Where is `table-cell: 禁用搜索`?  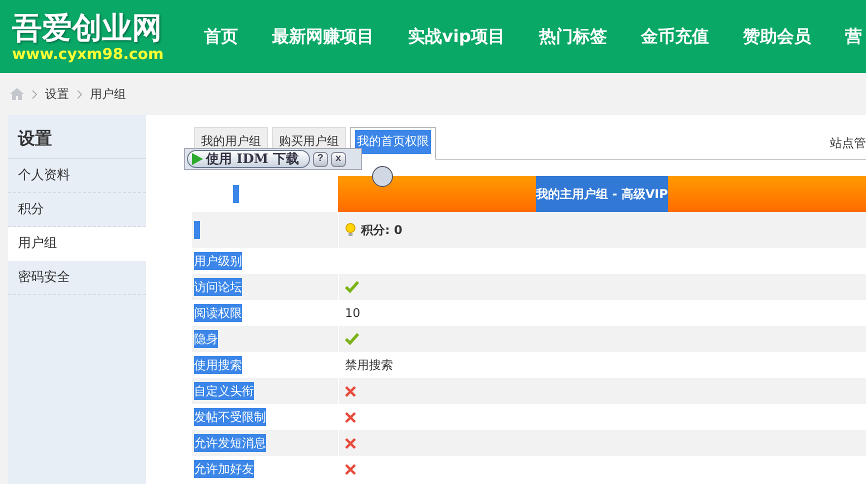 table-cell: 禁用搜索 is located at coordinates (369, 365).